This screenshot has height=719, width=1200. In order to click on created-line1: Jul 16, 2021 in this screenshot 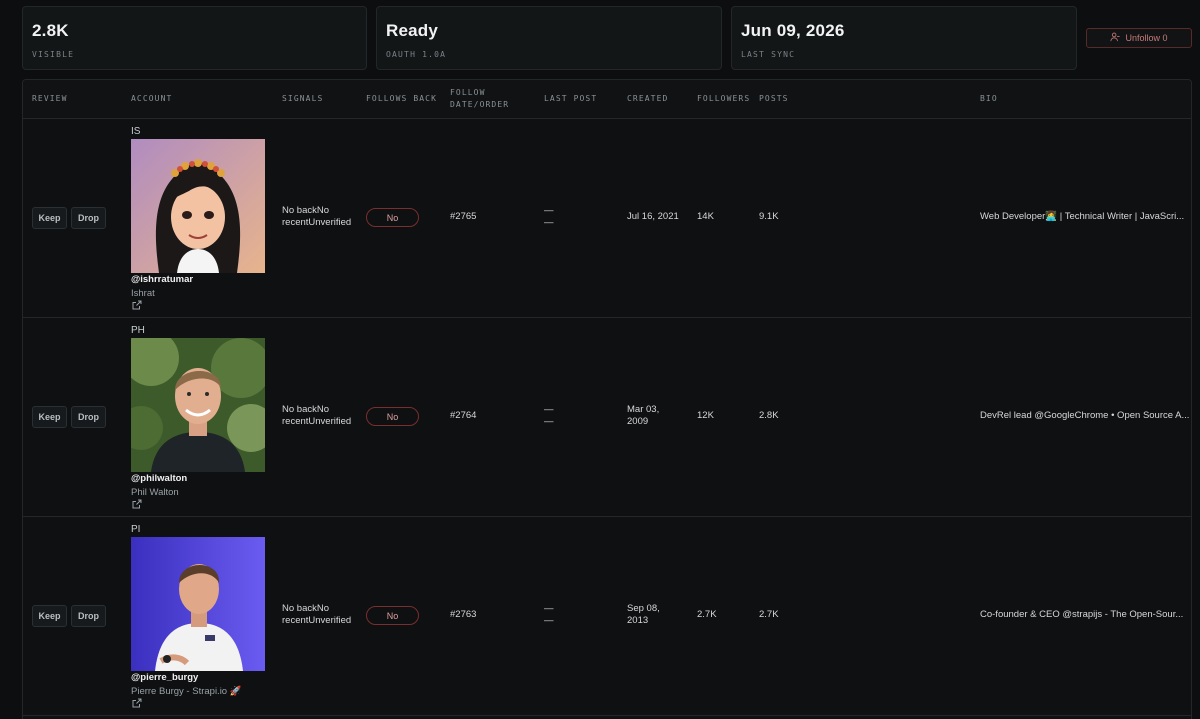, I will do `click(653, 216)`.